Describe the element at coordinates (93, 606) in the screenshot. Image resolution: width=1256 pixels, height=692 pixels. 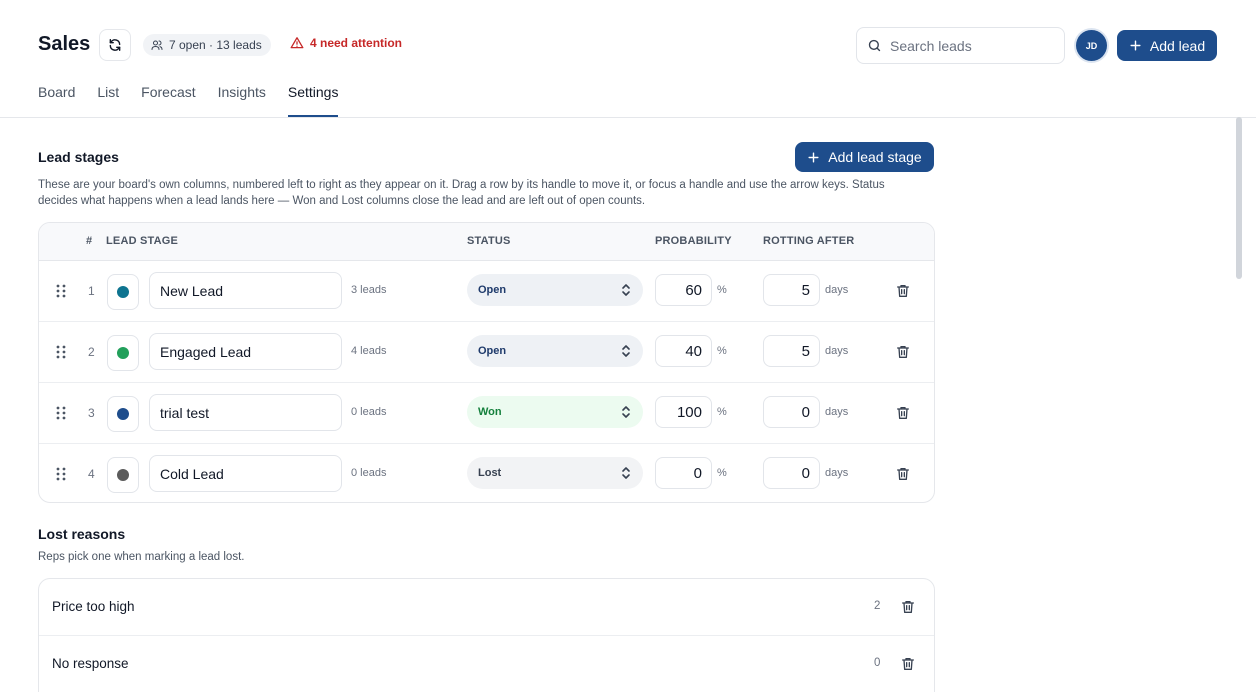
I see `reason-label: Price too high` at that location.